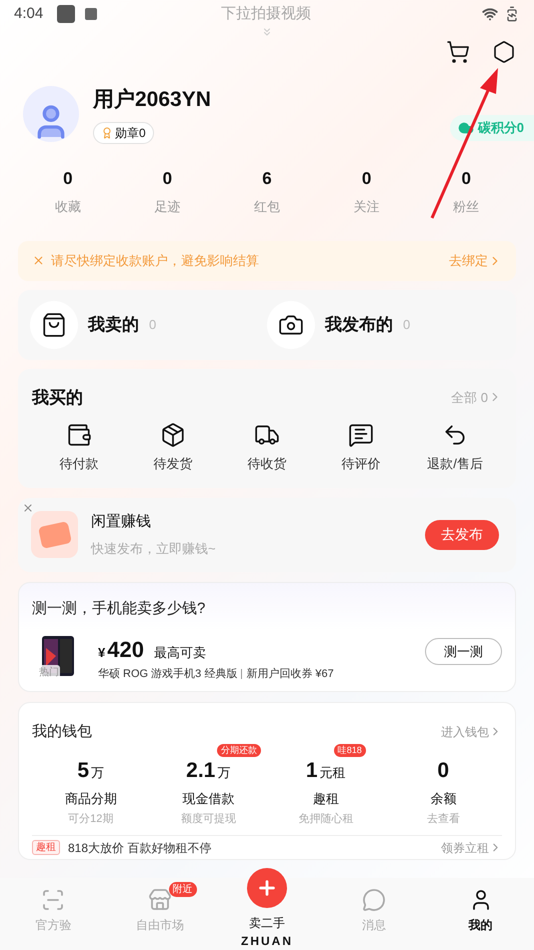 Image resolution: width=534 pixels, height=950 pixels. What do you see at coordinates (480, 914) in the screenshot?
I see `nav-tab: 我的` at bounding box center [480, 914].